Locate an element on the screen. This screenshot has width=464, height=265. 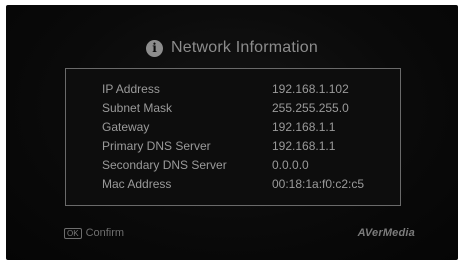
row-label: IP Address is located at coordinates (131, 89).